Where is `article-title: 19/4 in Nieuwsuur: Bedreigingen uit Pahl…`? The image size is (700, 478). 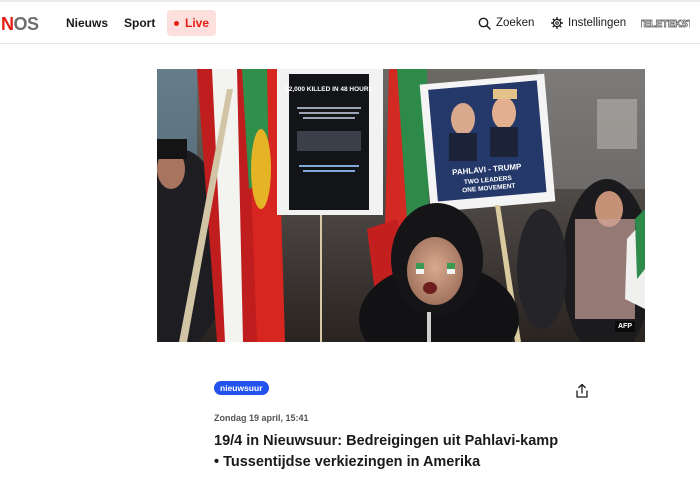
article-title: 19/4 in Nieuwsuur: Bedreigingen uit Pahl… is located at coordinates (386, 451).